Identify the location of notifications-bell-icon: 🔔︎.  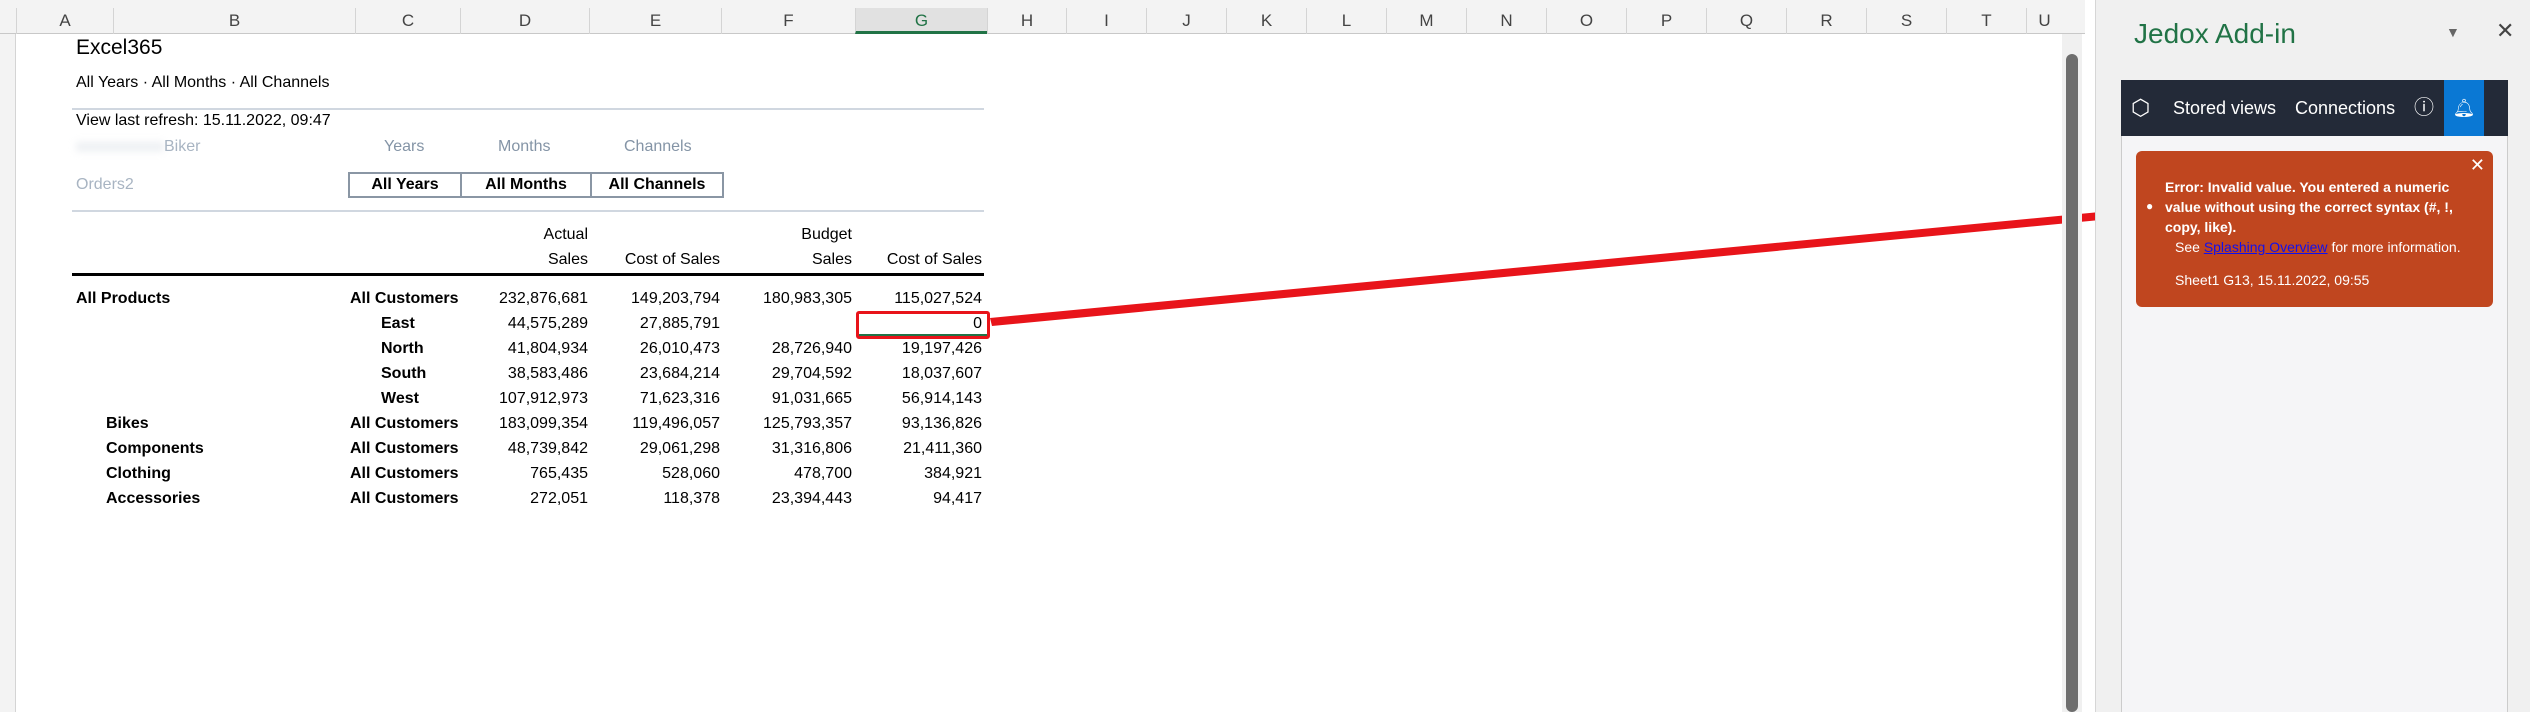
(2464, 108).